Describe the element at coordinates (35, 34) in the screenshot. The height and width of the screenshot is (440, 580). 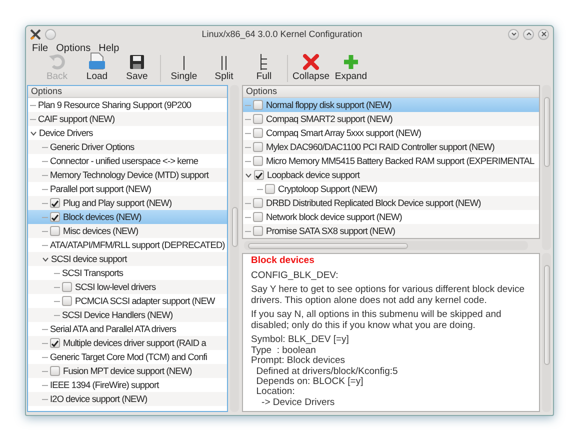
I see `tools-icon` at that location.